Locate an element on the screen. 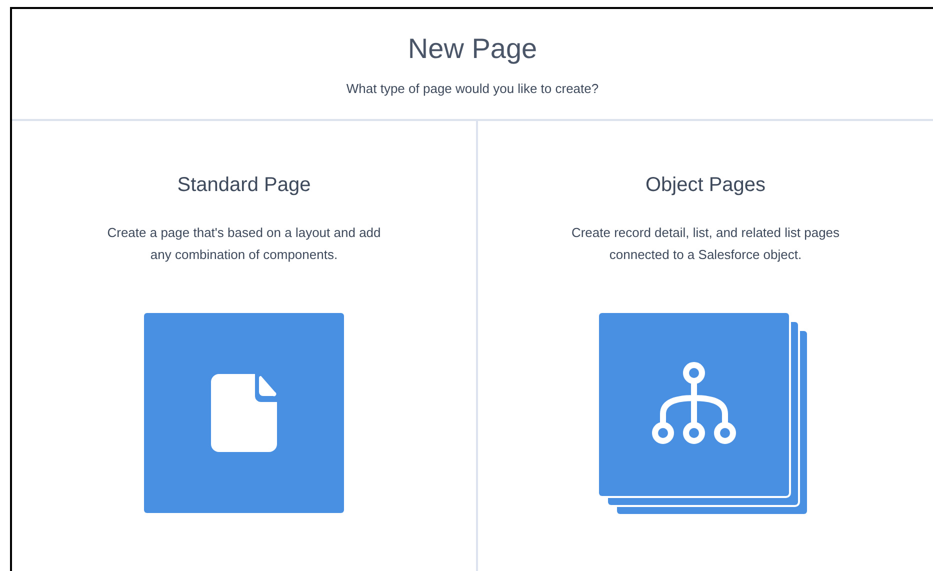  option-description: Create a page that's based on a layout and add any combination of components. is located at coordinates (244, 244).